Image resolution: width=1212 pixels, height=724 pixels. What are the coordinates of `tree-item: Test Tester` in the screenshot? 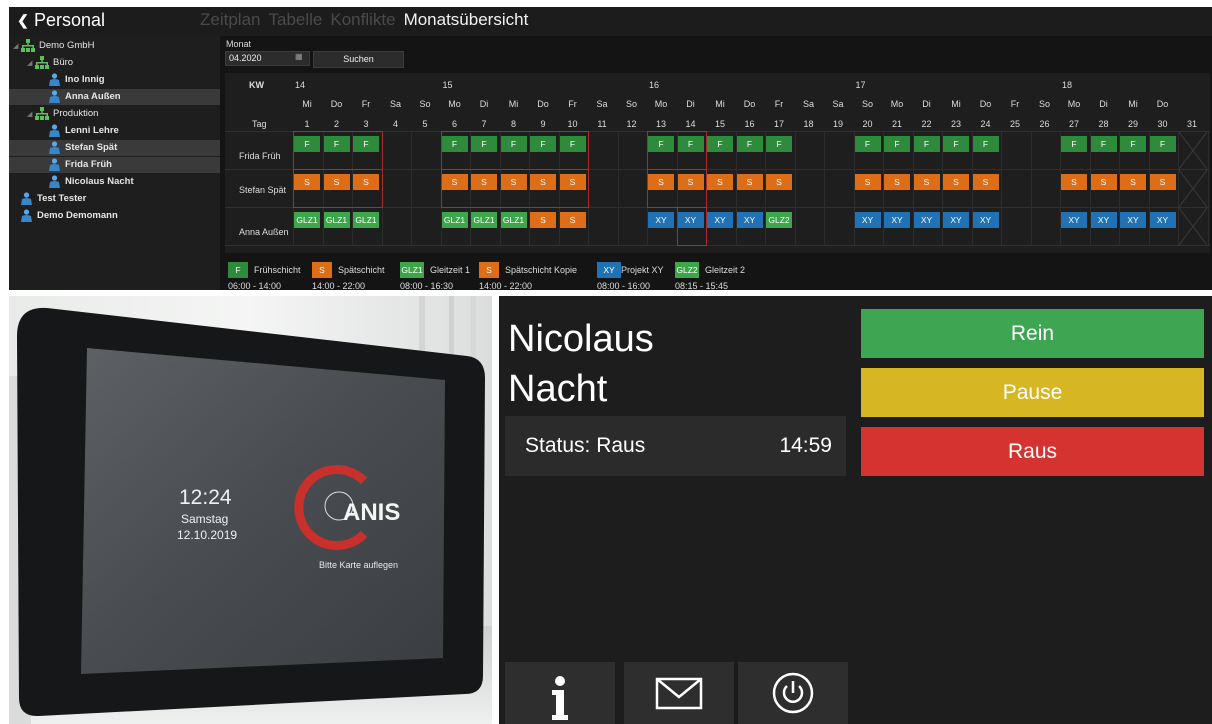 It's located at (49, 199).